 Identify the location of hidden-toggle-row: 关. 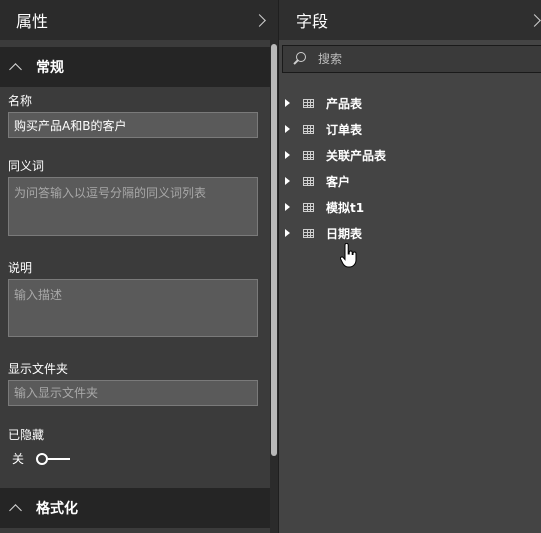
(41, 458).